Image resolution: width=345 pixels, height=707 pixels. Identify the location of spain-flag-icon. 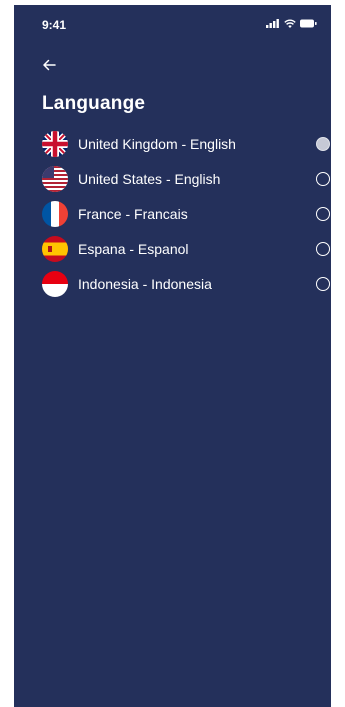
(55, 248).